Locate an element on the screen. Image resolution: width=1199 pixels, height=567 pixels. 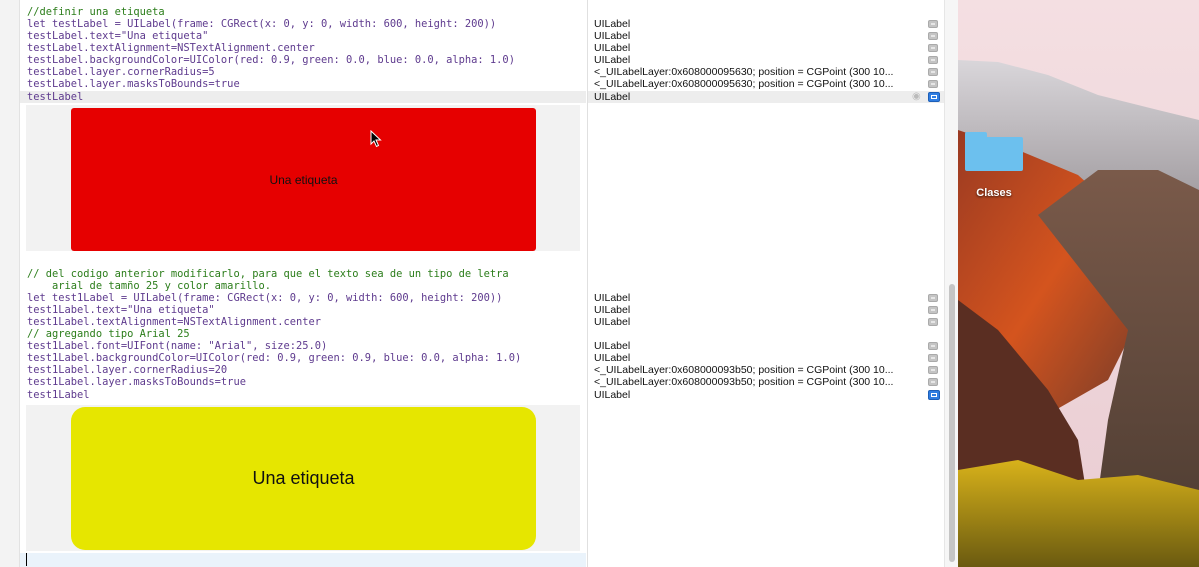
folder-label: Clases is located at coordinates (994, 193).